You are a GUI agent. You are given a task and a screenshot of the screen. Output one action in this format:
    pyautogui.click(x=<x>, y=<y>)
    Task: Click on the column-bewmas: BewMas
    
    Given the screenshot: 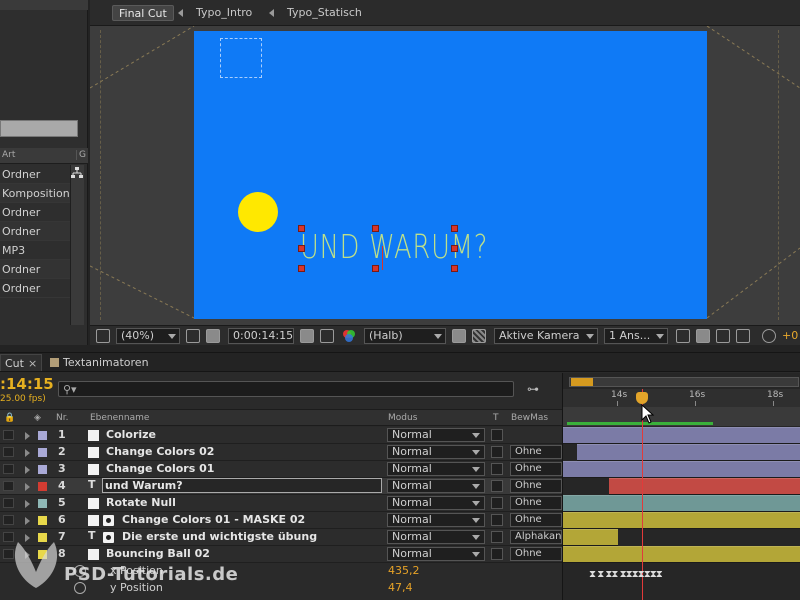 What is the action you would take?
    pyautogui.click(x=529, y=418)
    